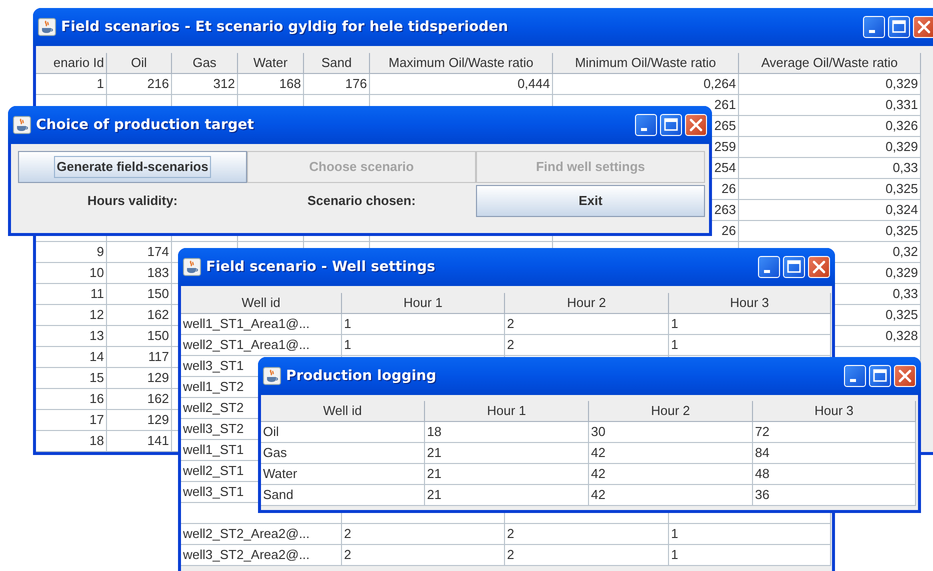  Describe the element at coordinates (829, 63) in the screenshot. I see `column-header: Average Oil/Waste ratio` at that location.